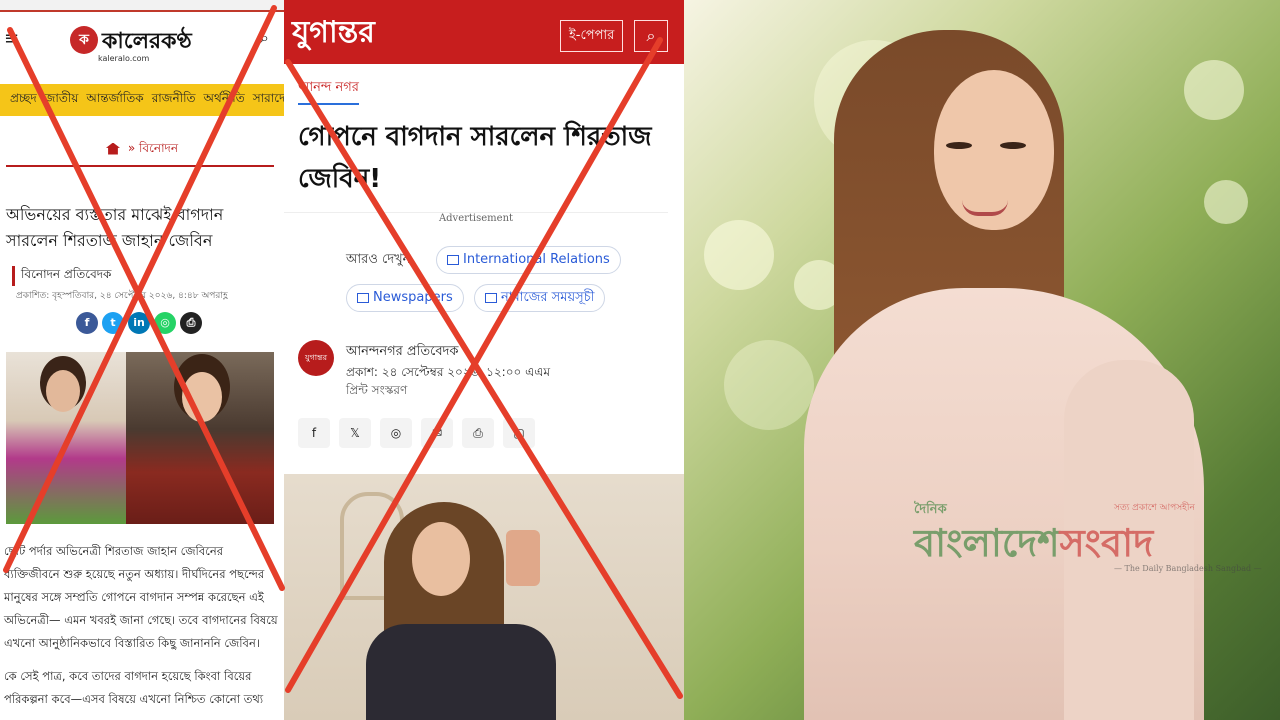 The image size is (1280, 720). Describe the element at coordinates (142, 6) in the screenshot. I see `top-bar` at that location.